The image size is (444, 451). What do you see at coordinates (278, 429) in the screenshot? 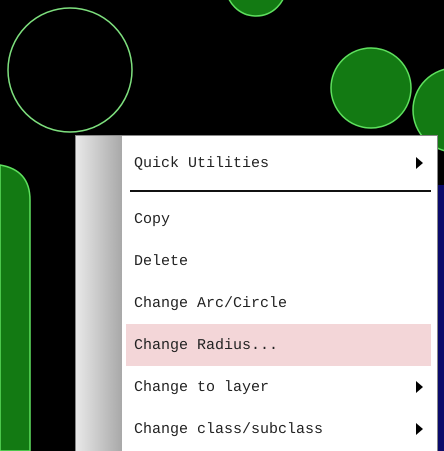
I see `menu-item: Change class/subclass` at bounding box center [278, 429].